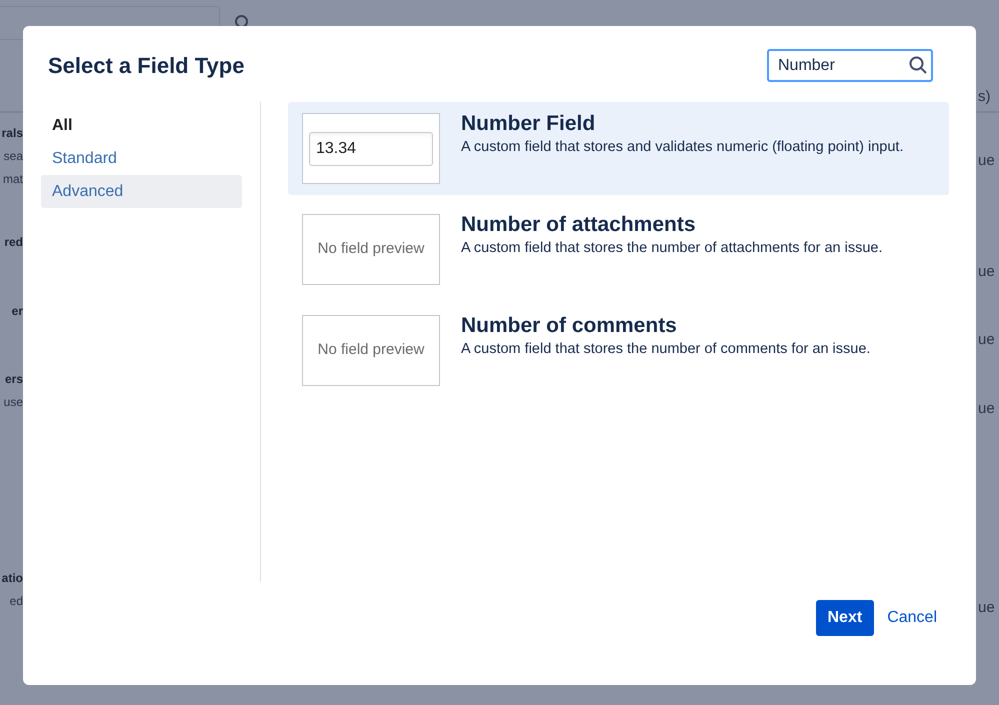 The image size is (999, 705). What do you see at coordinates (12, 578) in the screenshot?
I see `heading-fragment: atio` at bounding box center [12, 578].